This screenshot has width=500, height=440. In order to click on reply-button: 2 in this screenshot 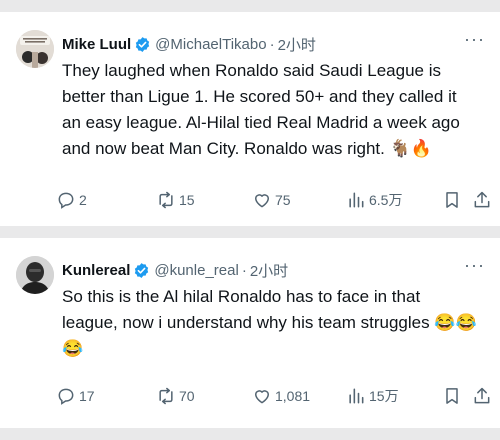, I will do `click(71, 200)`.